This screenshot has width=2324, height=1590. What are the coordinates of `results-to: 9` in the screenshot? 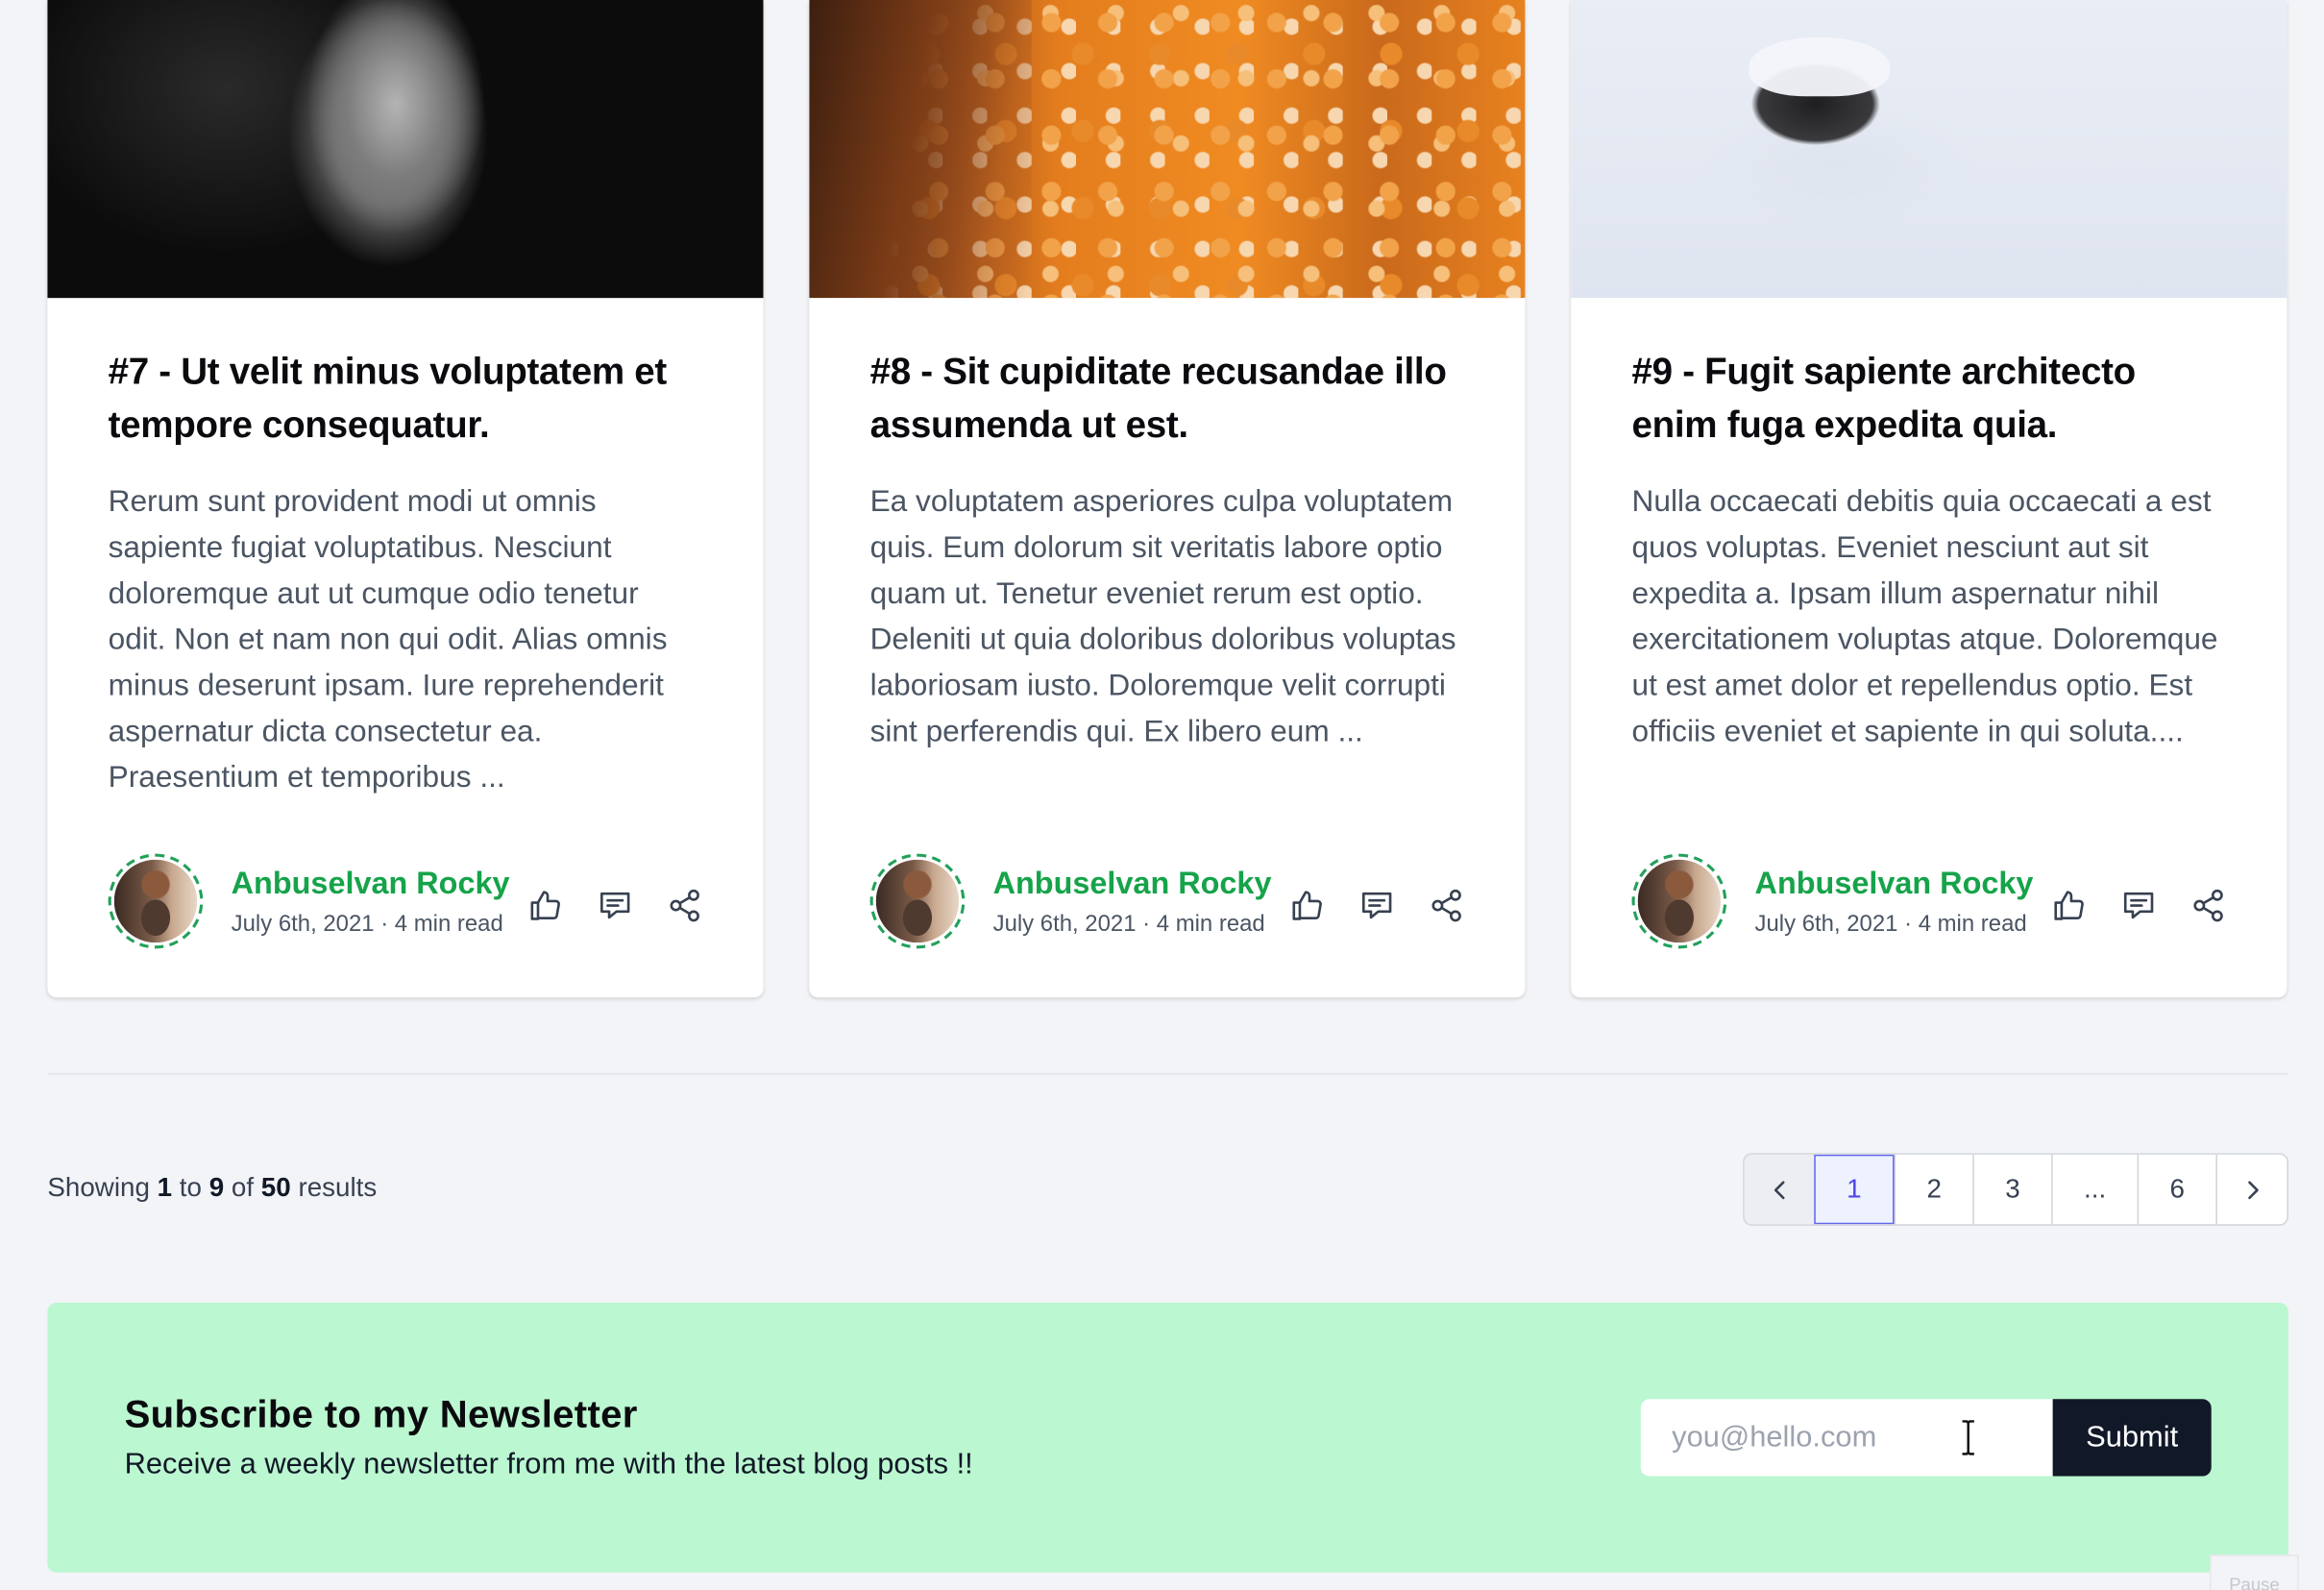 It's located at (216, 1188).